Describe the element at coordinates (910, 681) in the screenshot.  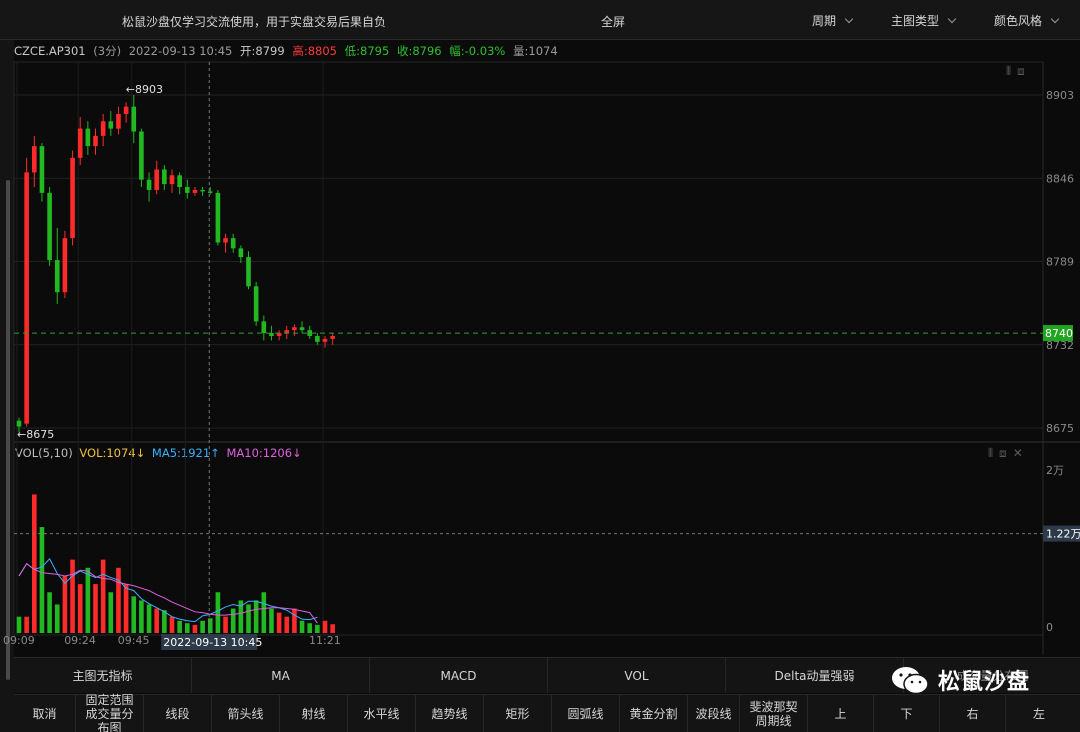
I see `wechat-icon` at that location.